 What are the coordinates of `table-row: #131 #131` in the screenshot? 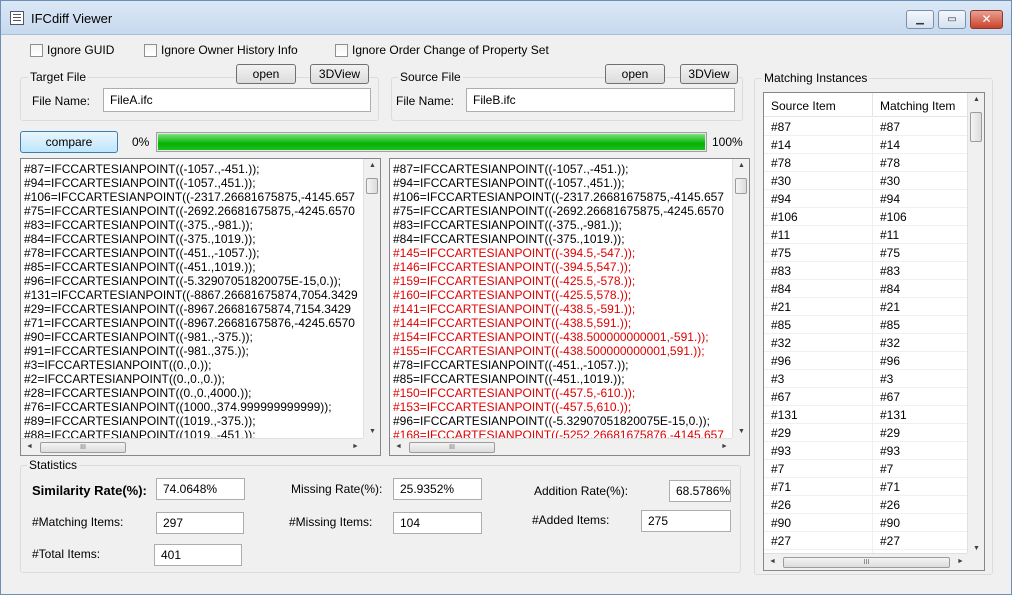 It's located at (866, 415).